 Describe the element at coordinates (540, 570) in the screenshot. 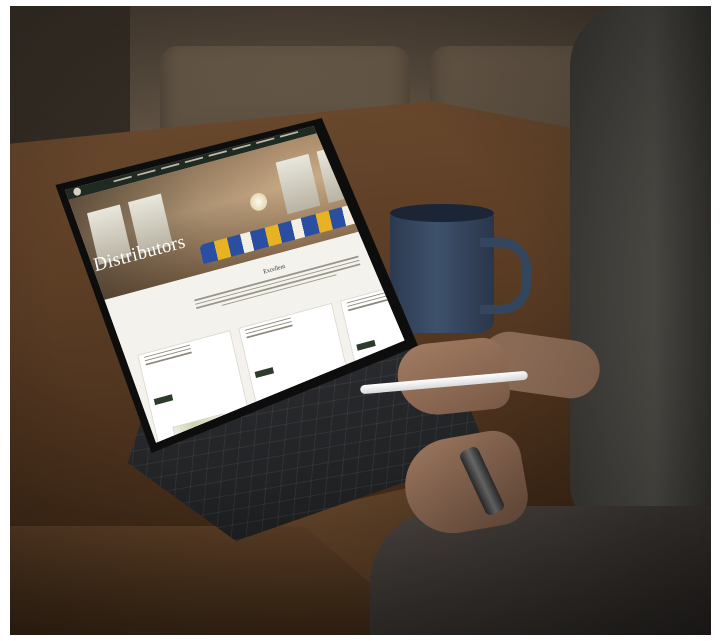

I see `person-leg` at that location.